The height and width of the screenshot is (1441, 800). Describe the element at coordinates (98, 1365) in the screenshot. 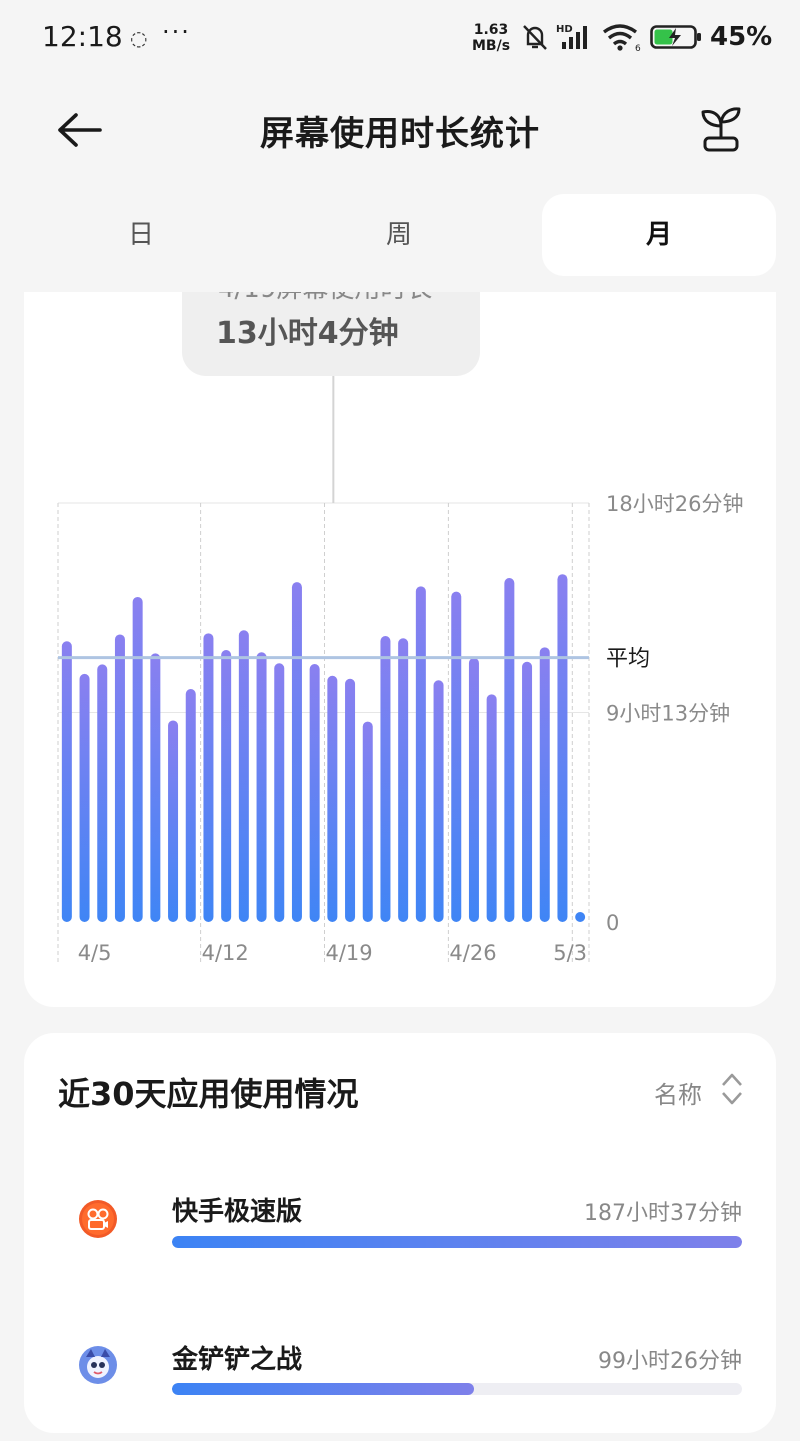

I see `jinchanchan-app-icon` at that location.